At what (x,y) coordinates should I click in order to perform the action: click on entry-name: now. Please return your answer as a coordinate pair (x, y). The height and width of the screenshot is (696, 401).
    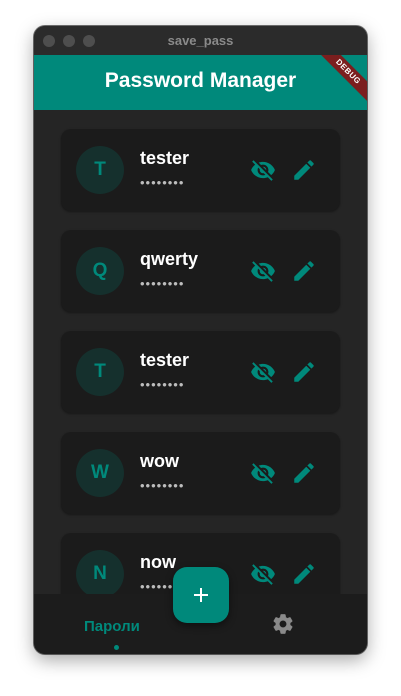
    Looking at the image, I should click on (158, 562).